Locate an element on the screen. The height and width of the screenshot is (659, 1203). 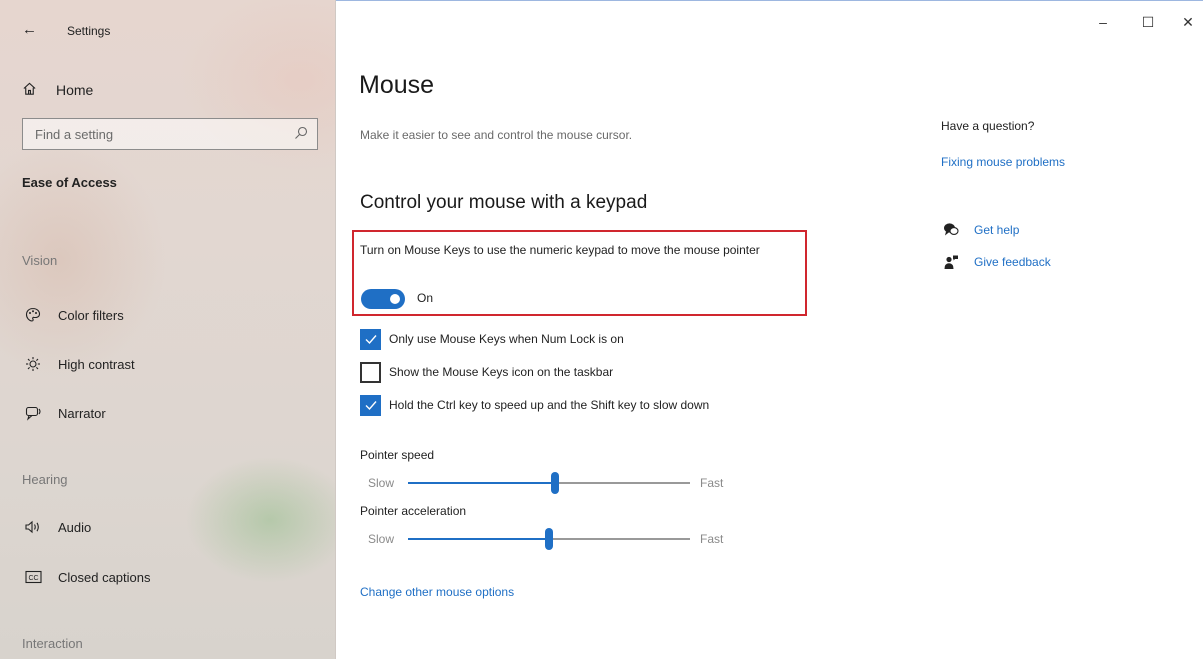
pointer-acceleration-slider-row: Slow Fast is located at coordinates (550, 539).